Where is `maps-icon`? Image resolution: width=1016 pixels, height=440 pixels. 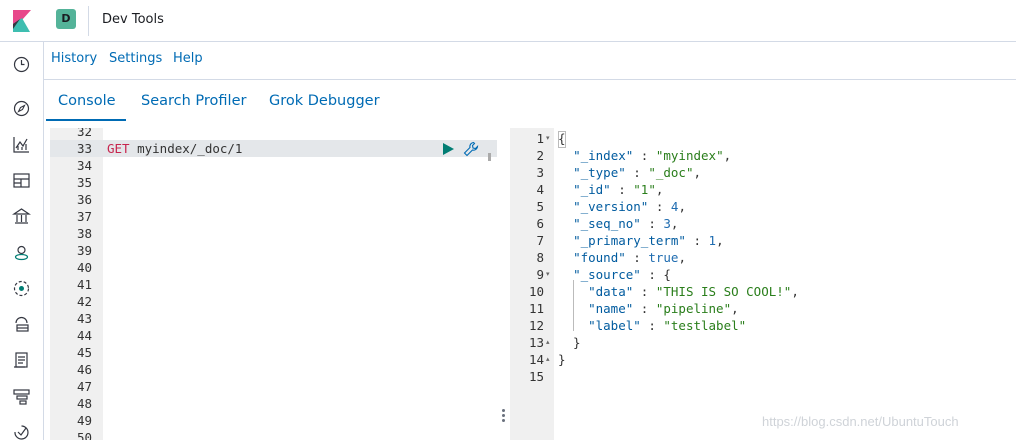 maps-icon is located at coordinates (21, 252).